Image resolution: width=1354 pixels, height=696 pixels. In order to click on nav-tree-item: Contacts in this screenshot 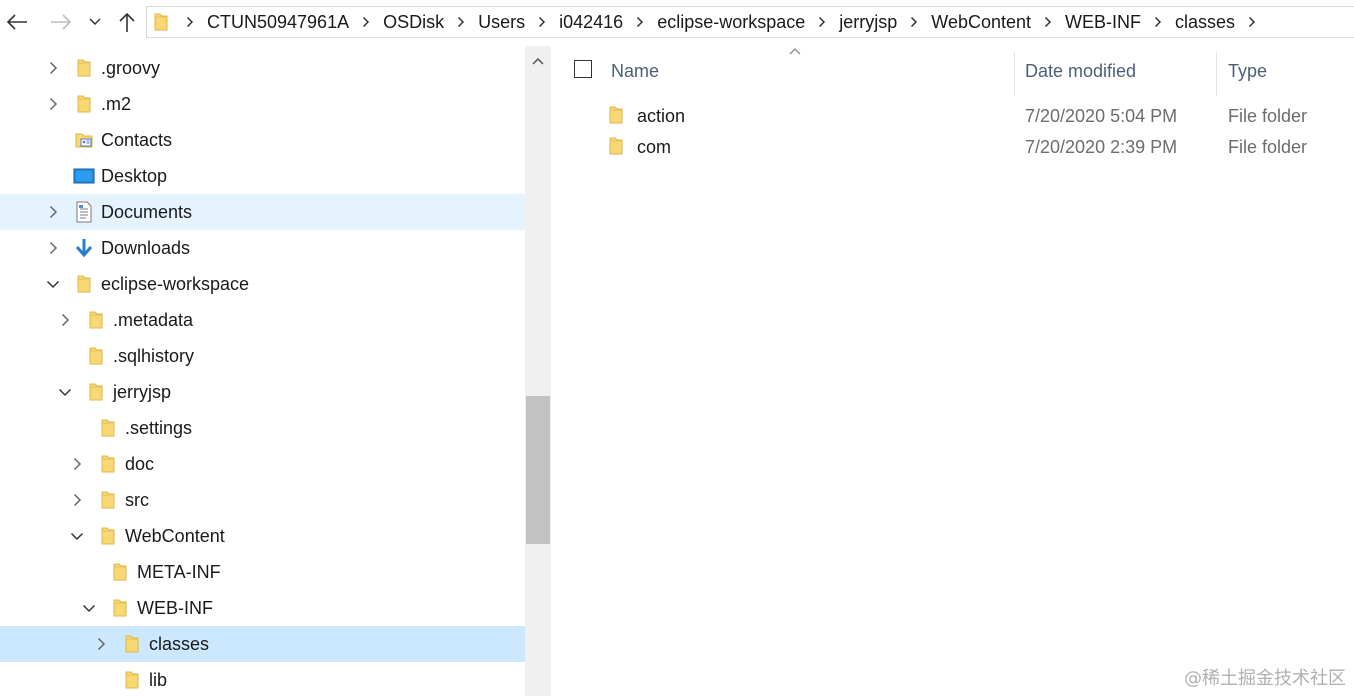, I will do `click(262, 140)`.